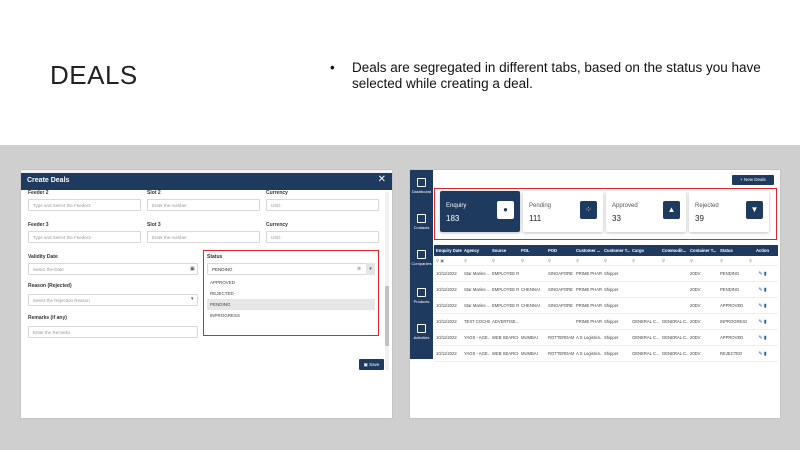  What do you see at coordinates (563, 211) in the screenshot?
I see `card-pending: Pending 111 ⁘` at bounding box center [563, 211].